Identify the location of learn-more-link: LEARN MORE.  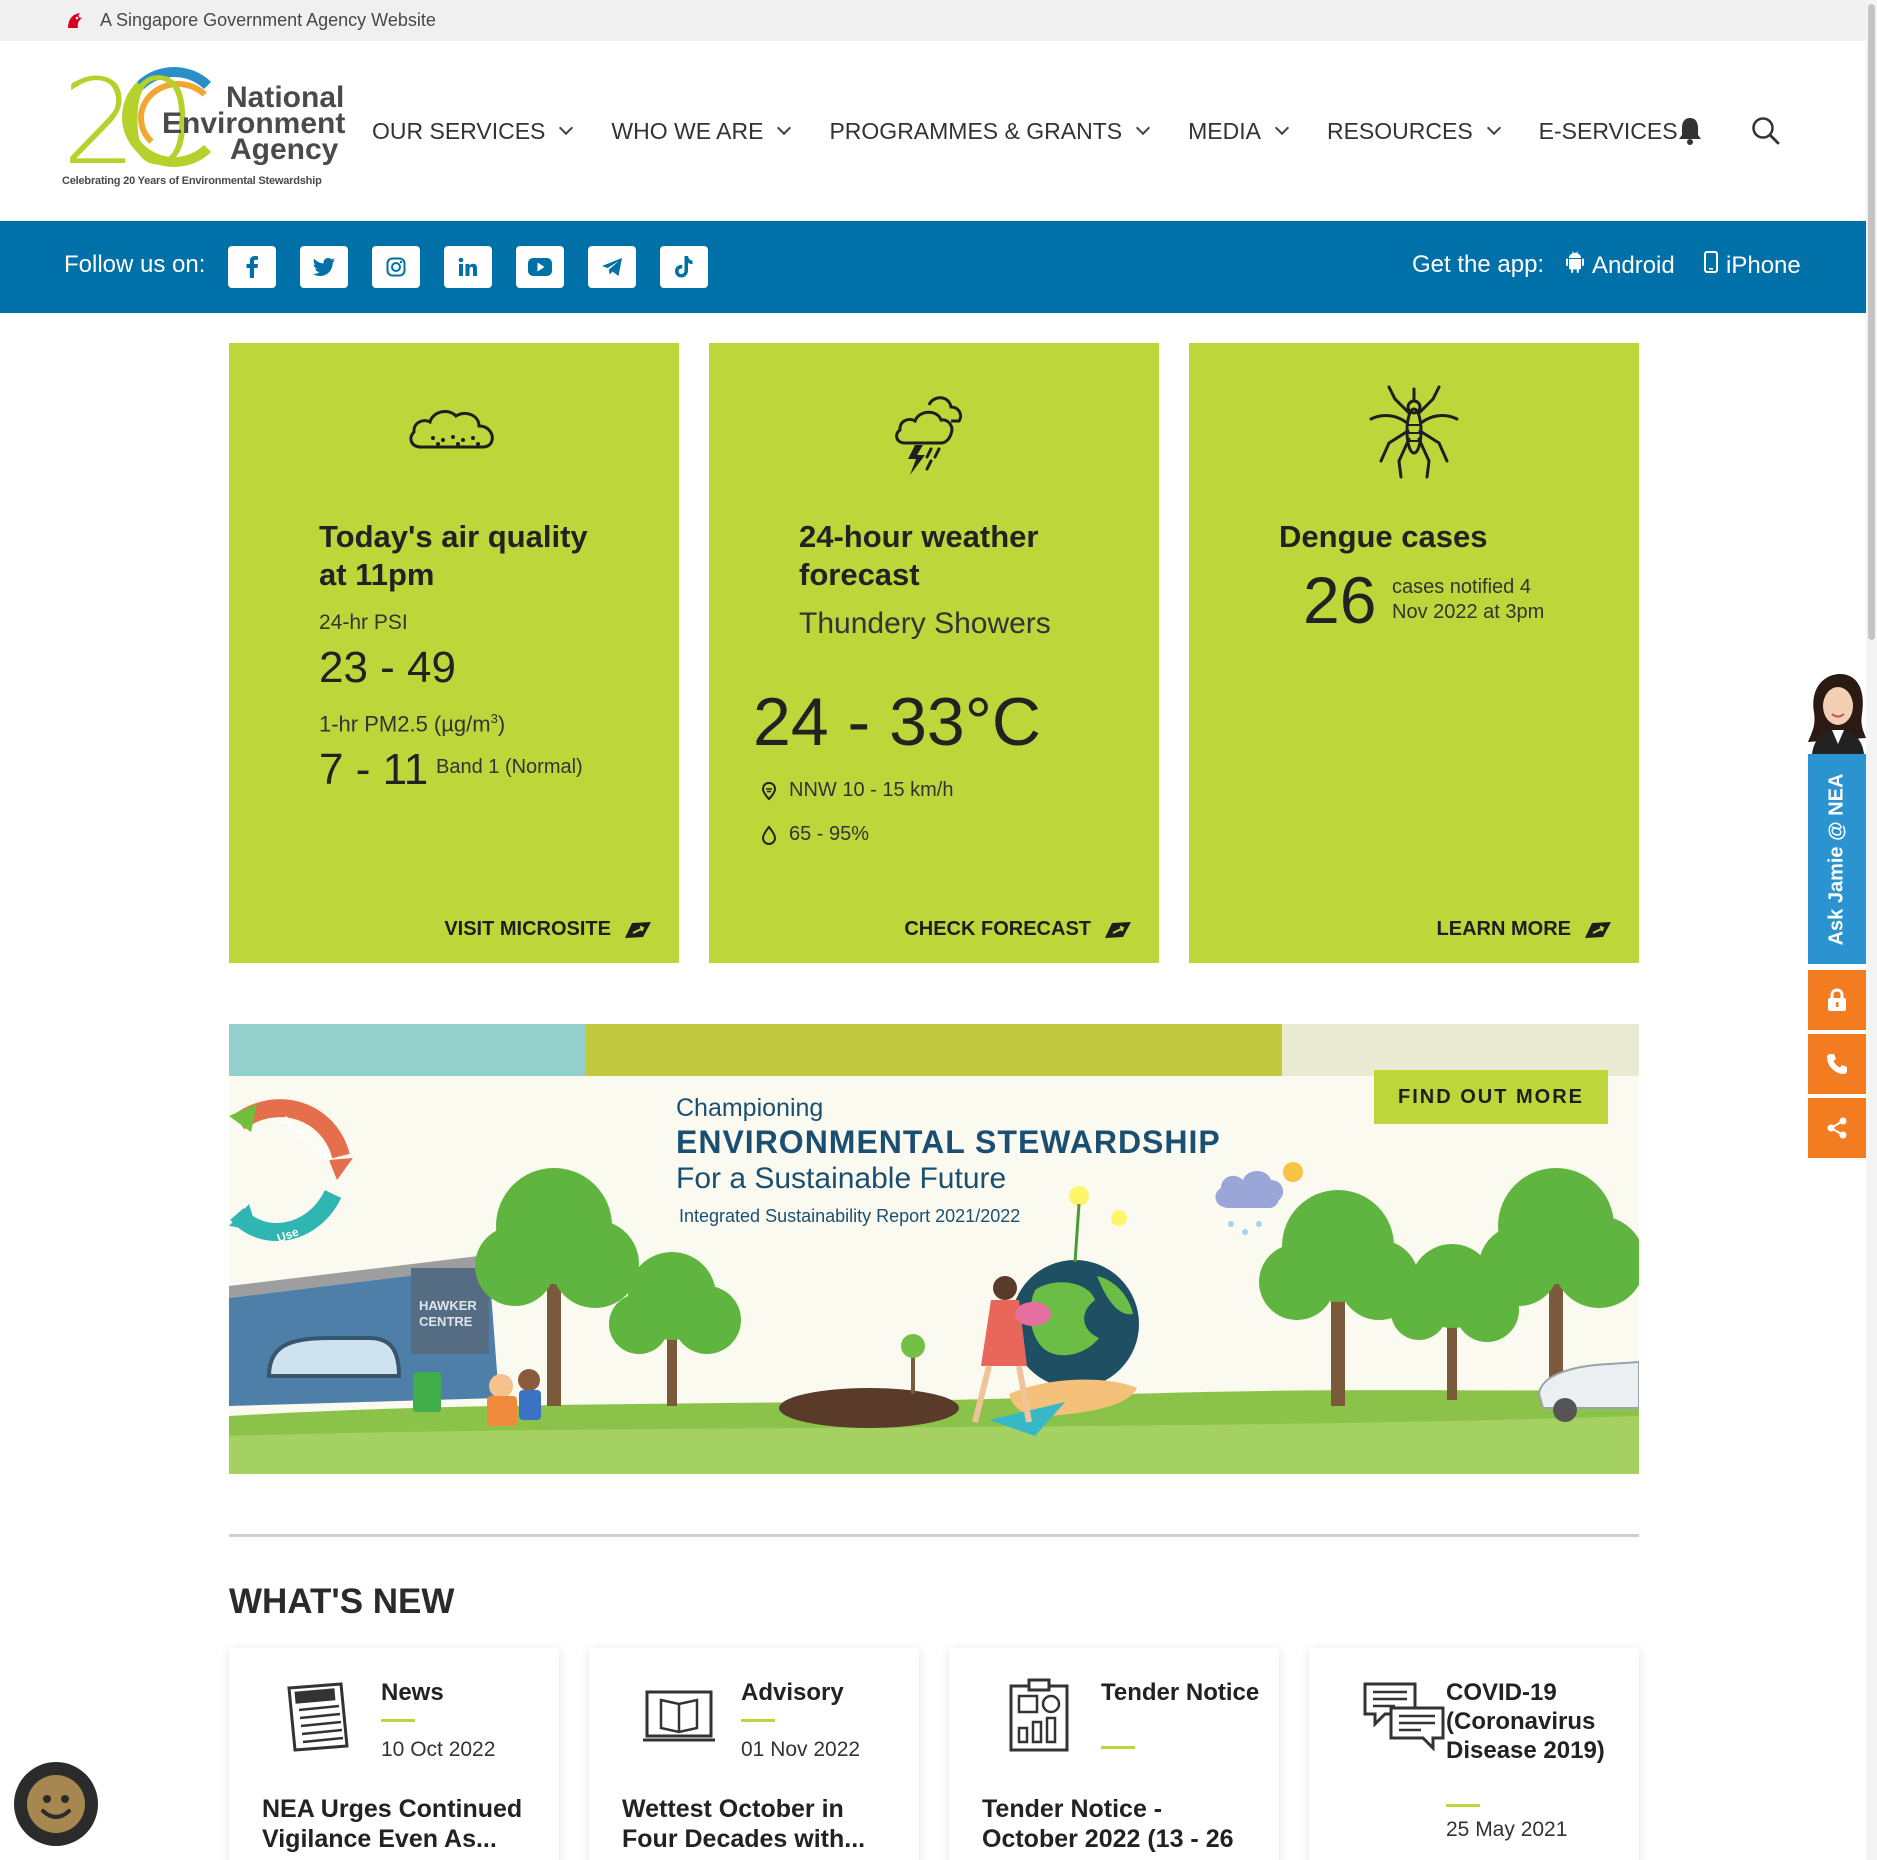
(1525, 929).